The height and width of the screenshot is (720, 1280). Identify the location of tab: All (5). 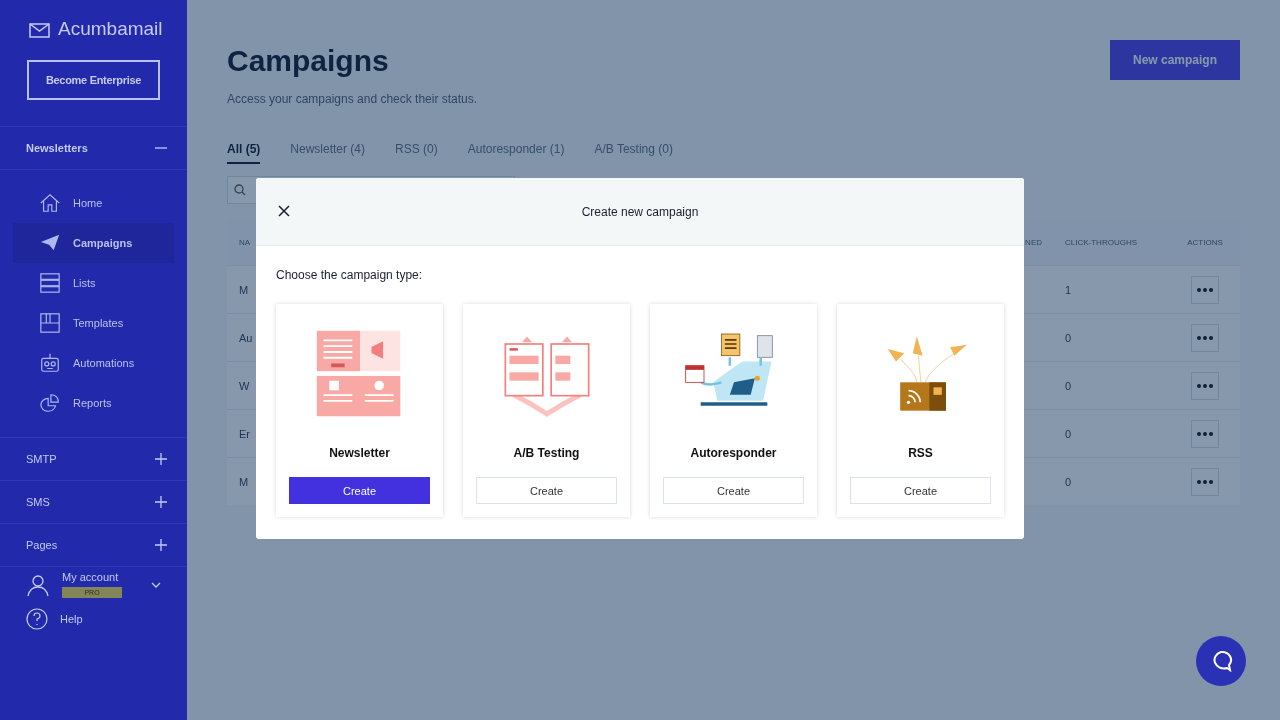
(244, 153).